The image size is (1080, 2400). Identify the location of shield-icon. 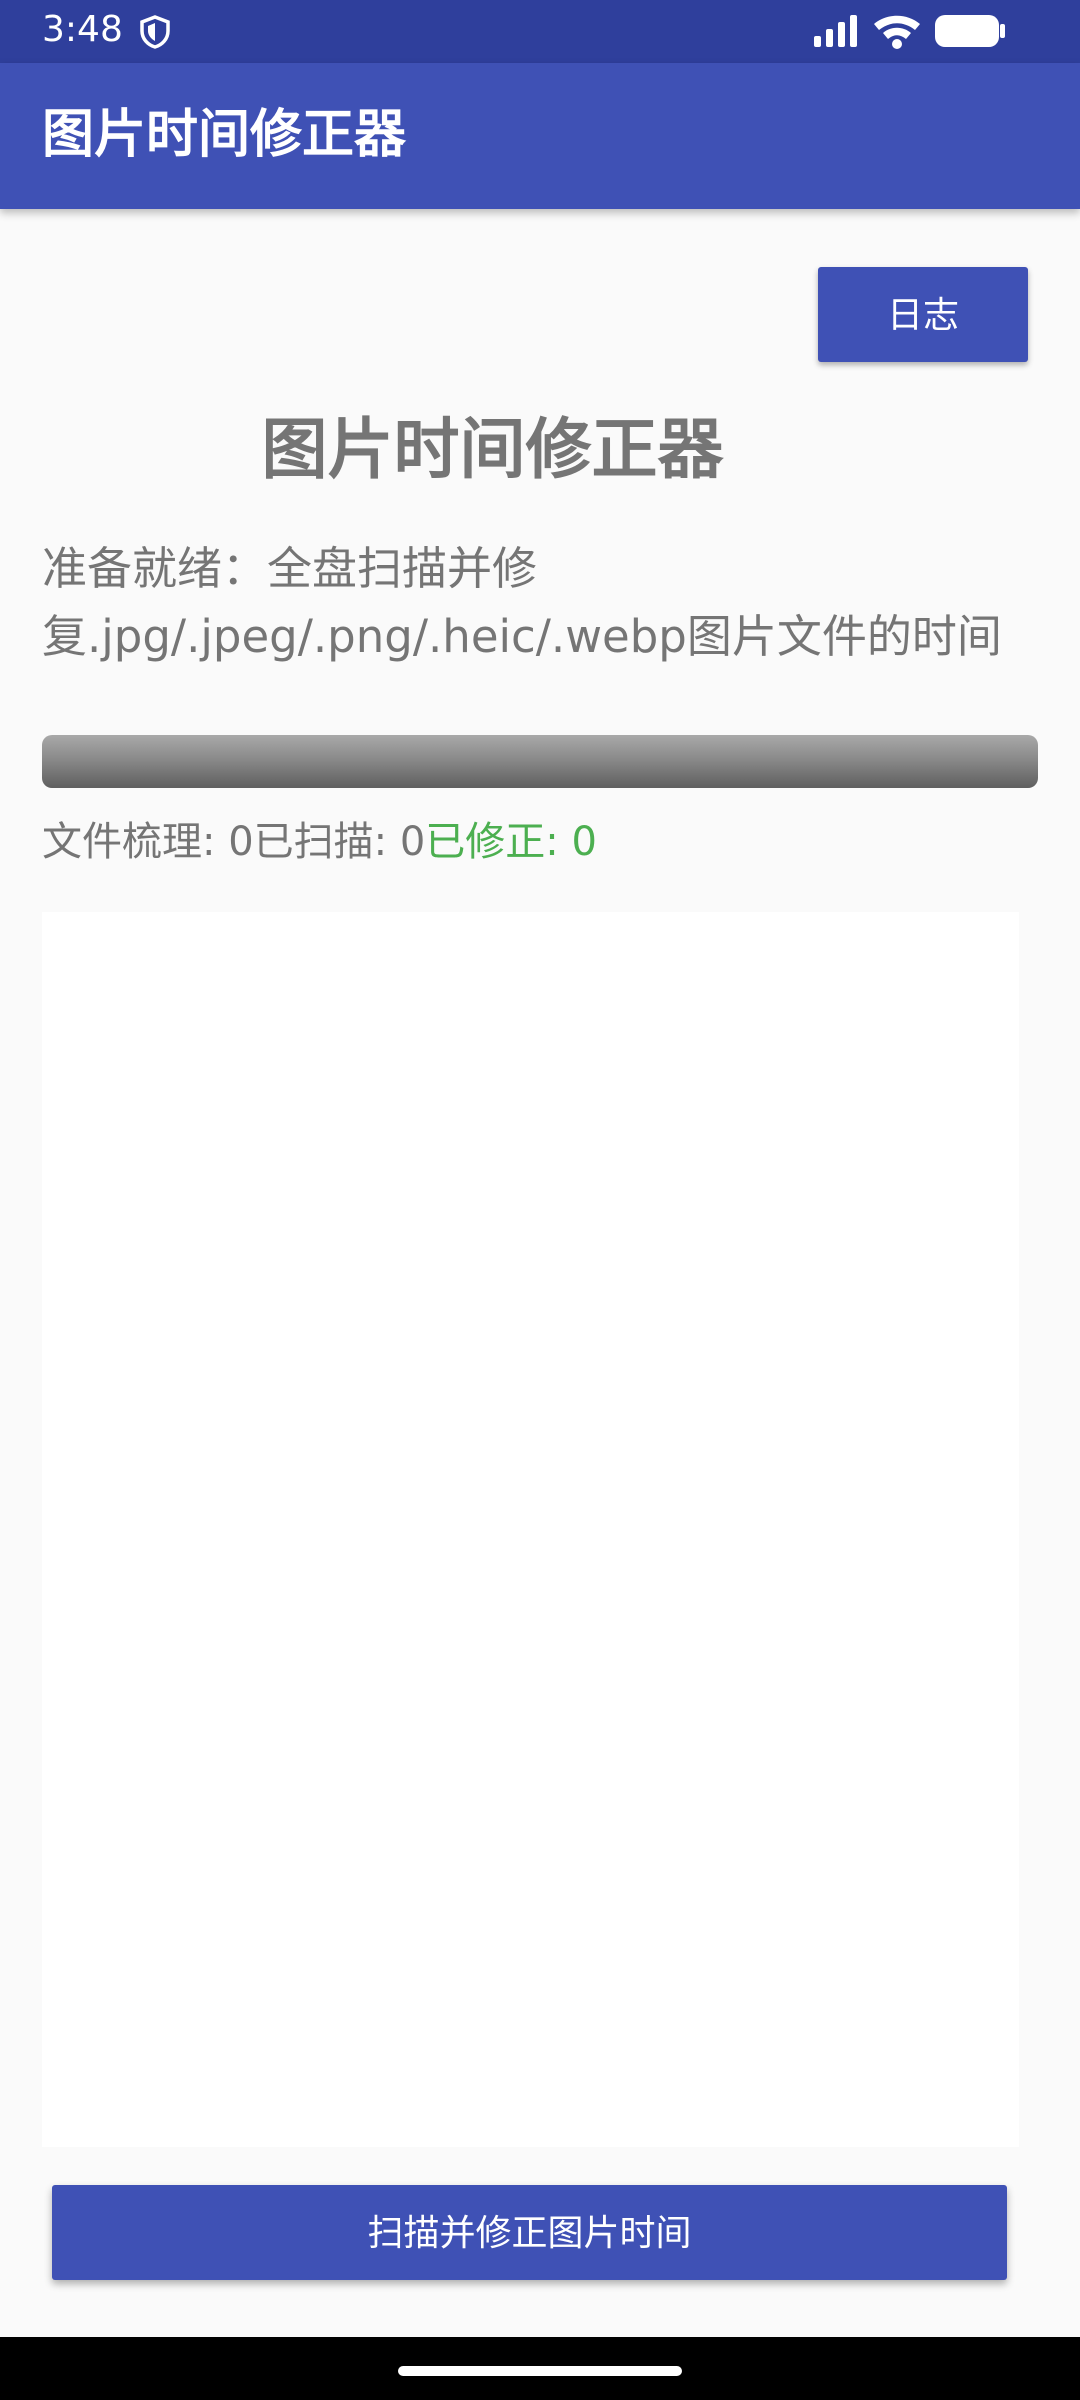
(155, 32).